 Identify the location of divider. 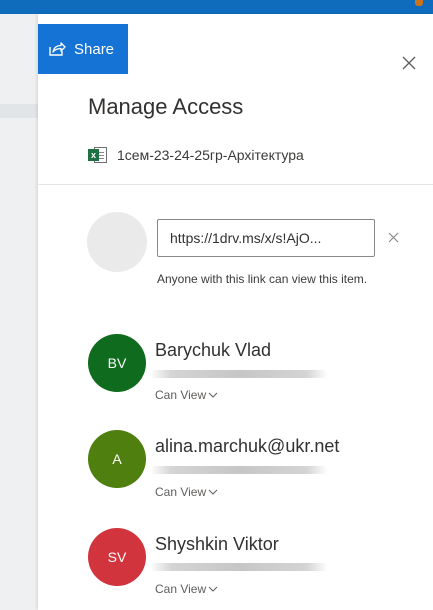
(235, 184).